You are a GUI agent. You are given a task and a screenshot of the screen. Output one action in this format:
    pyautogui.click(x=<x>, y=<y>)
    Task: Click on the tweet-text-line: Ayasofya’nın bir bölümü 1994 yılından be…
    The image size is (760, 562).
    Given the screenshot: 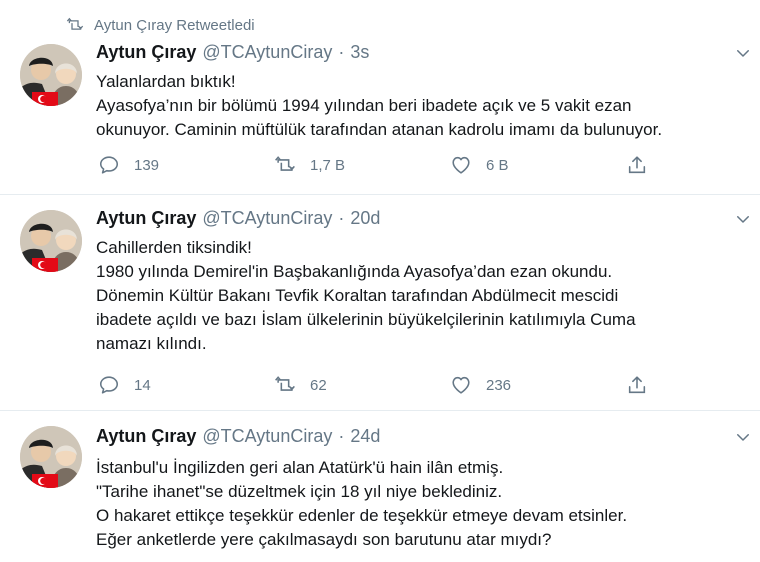 What is the action you would take?
    pyautogui.click(x=364, y=105)
    